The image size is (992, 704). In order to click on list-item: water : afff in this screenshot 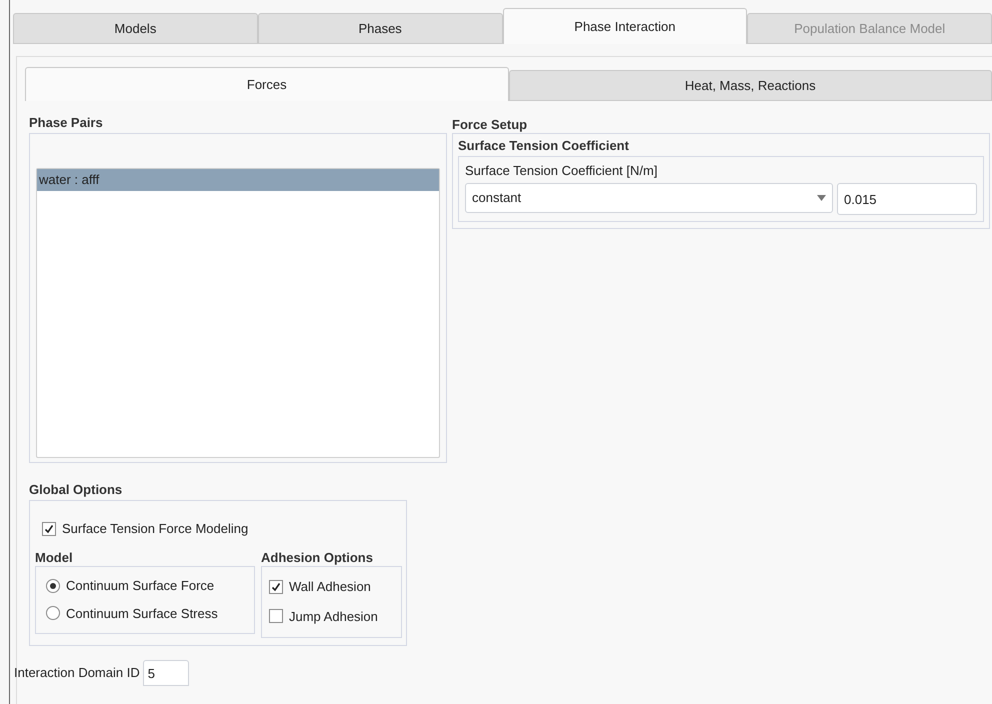, I will do `click(238, 180)`.